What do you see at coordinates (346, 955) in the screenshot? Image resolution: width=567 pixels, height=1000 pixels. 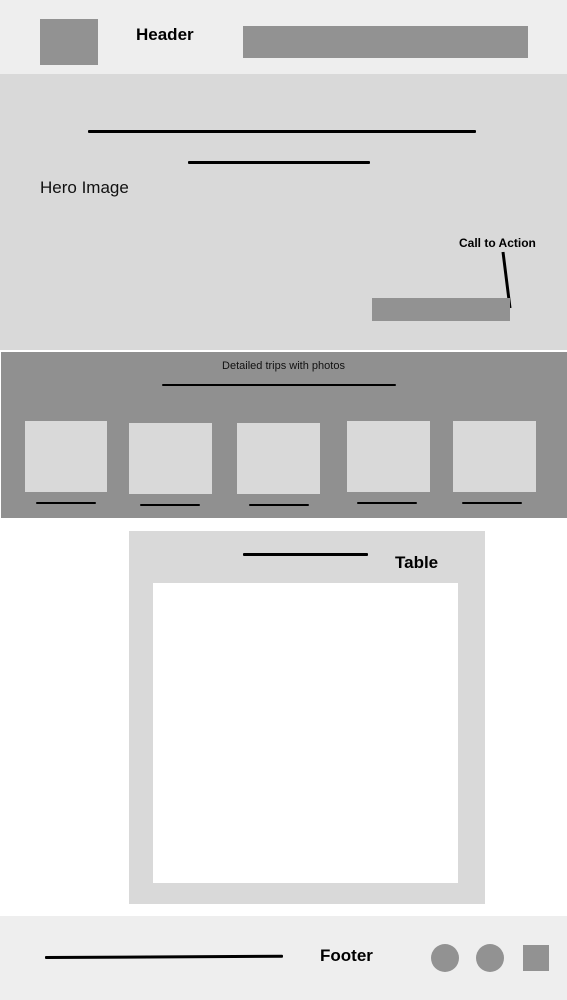 I see `footer-label: Footer` at bounding box center [346, 955].